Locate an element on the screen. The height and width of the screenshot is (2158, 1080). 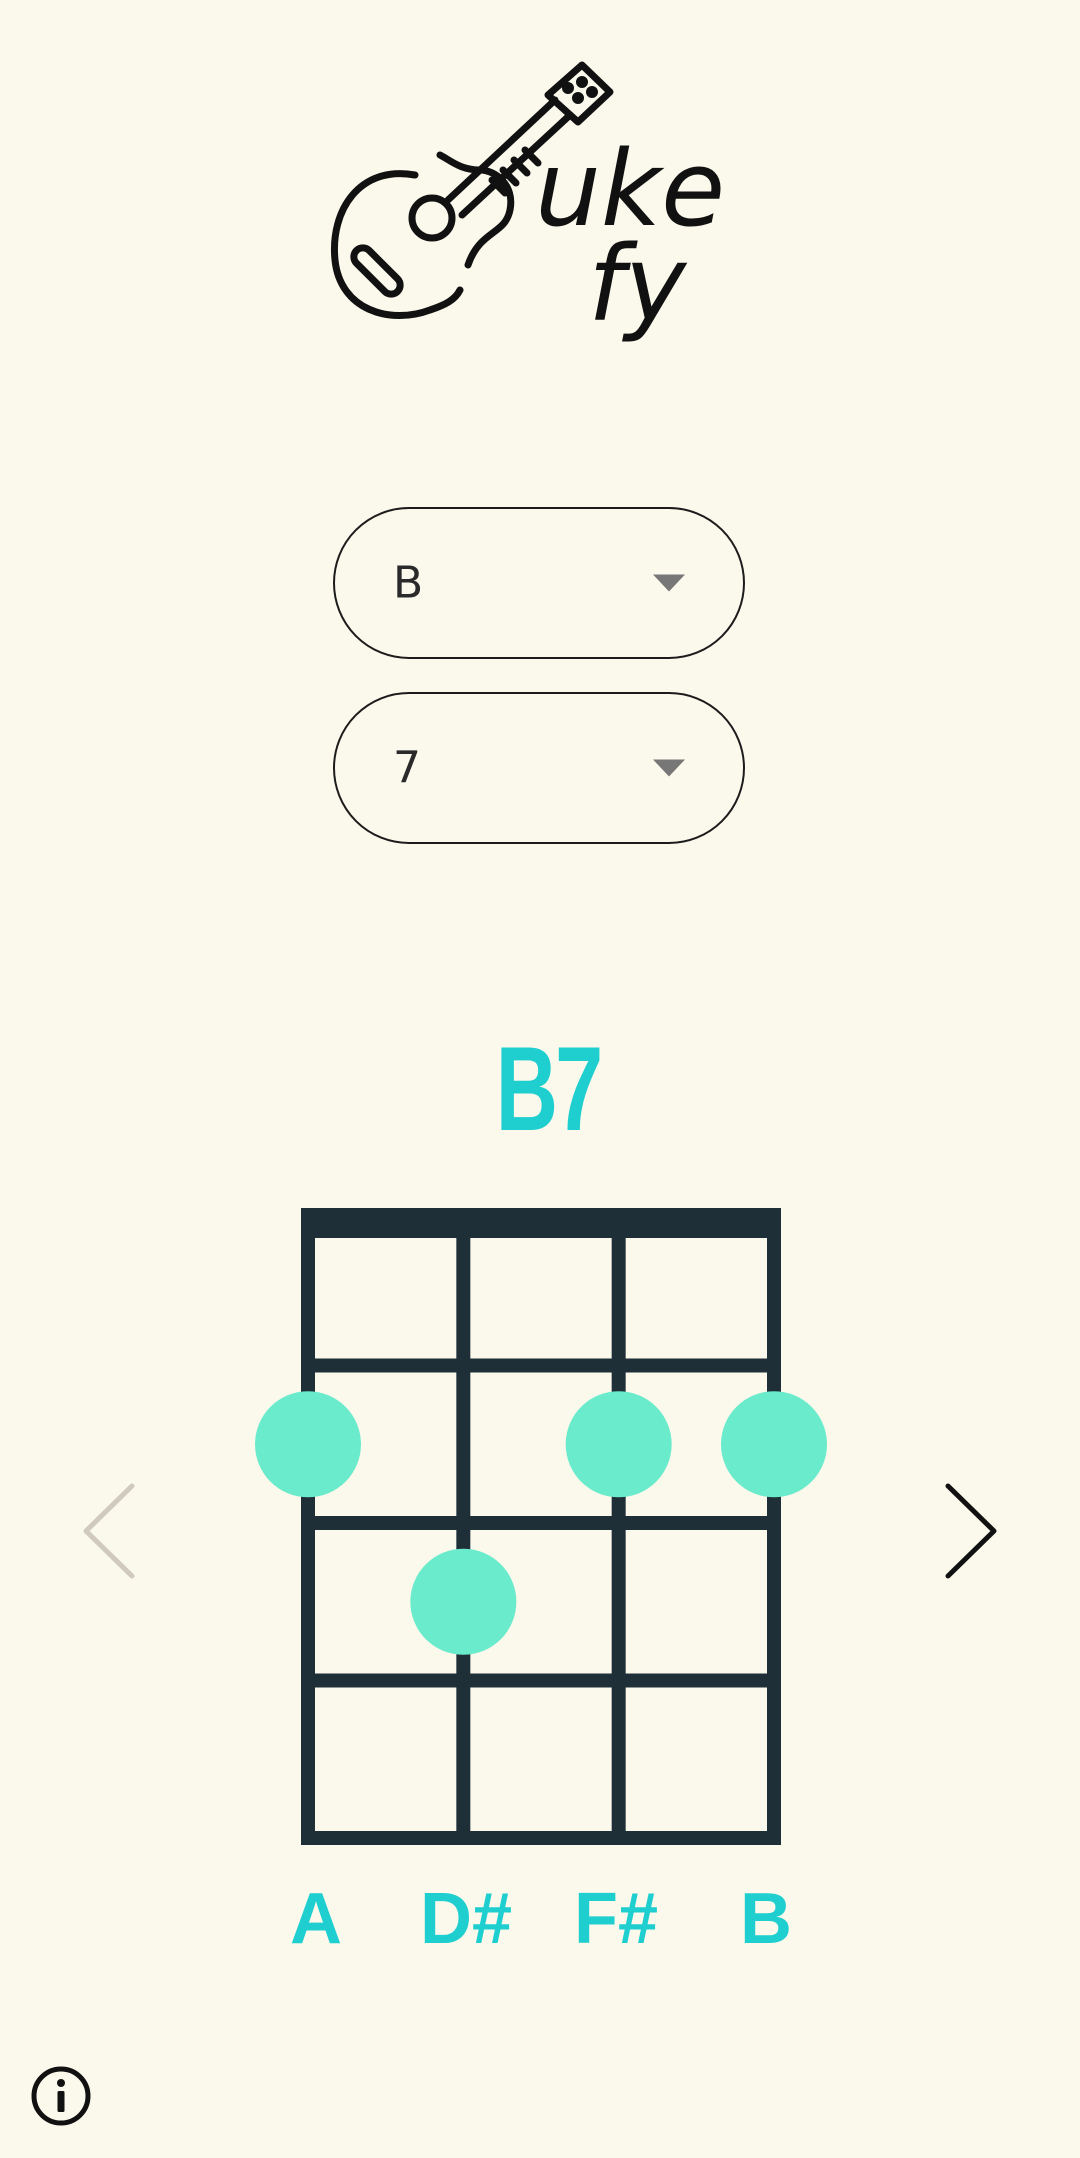
root-note-select: B is located at coordinates (539, 583).